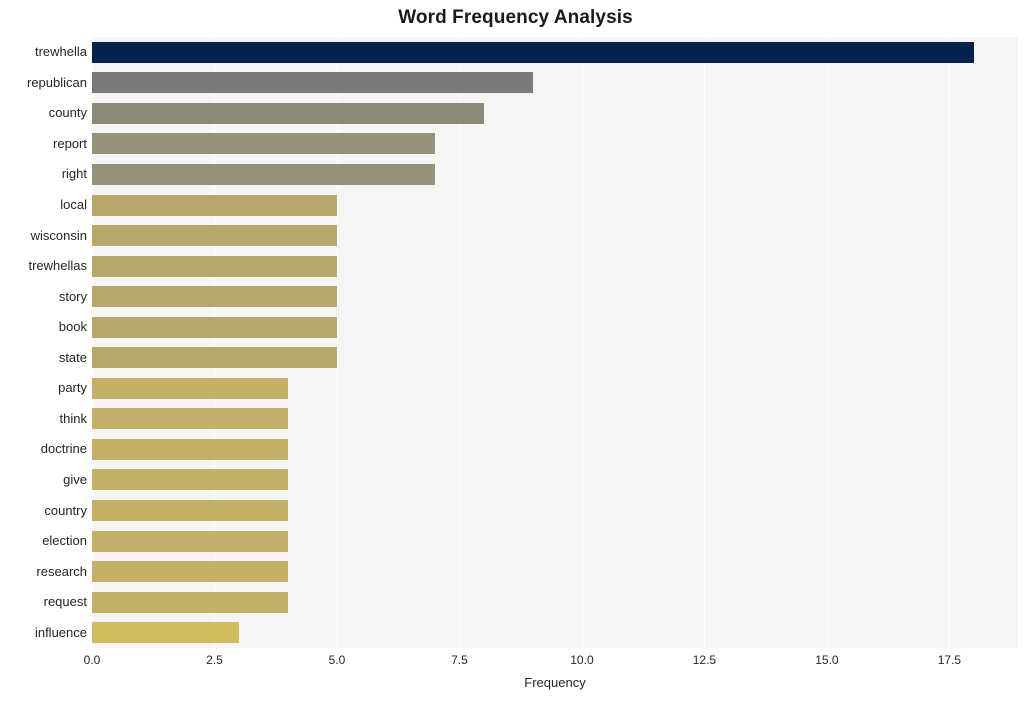 This screenshot has width=1031, height=701. What do you see at coordinates (949, 660) in the screenshot?
I see `x-axis-tick-label: 17.5` at bounding box center [949, 660].